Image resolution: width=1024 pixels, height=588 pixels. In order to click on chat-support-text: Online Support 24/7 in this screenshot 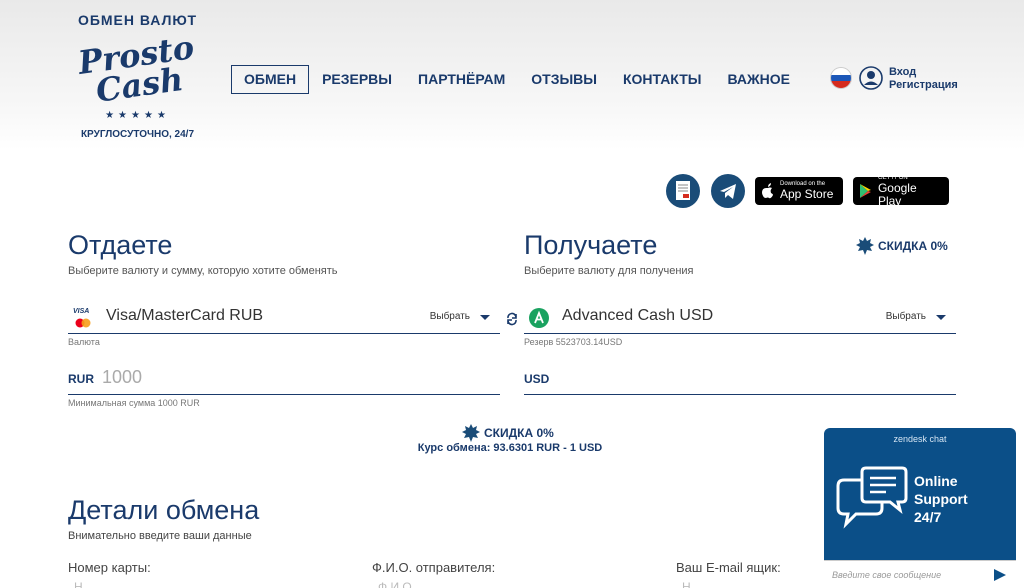, I will do `click(941, 499)`.